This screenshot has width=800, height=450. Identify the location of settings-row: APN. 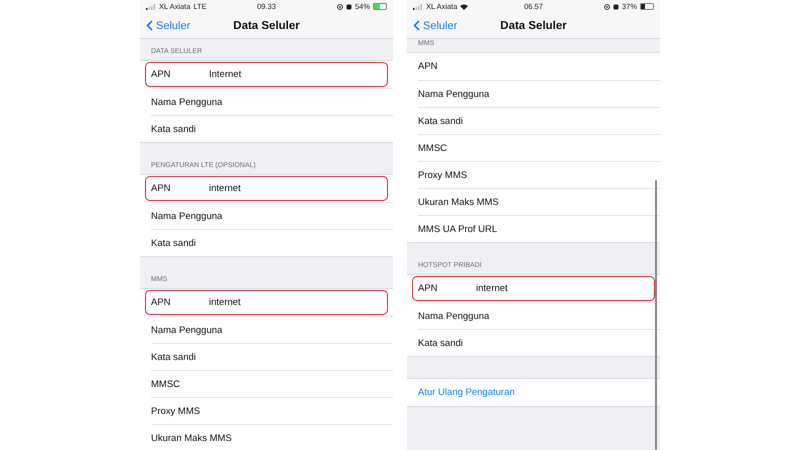
(533, 66).